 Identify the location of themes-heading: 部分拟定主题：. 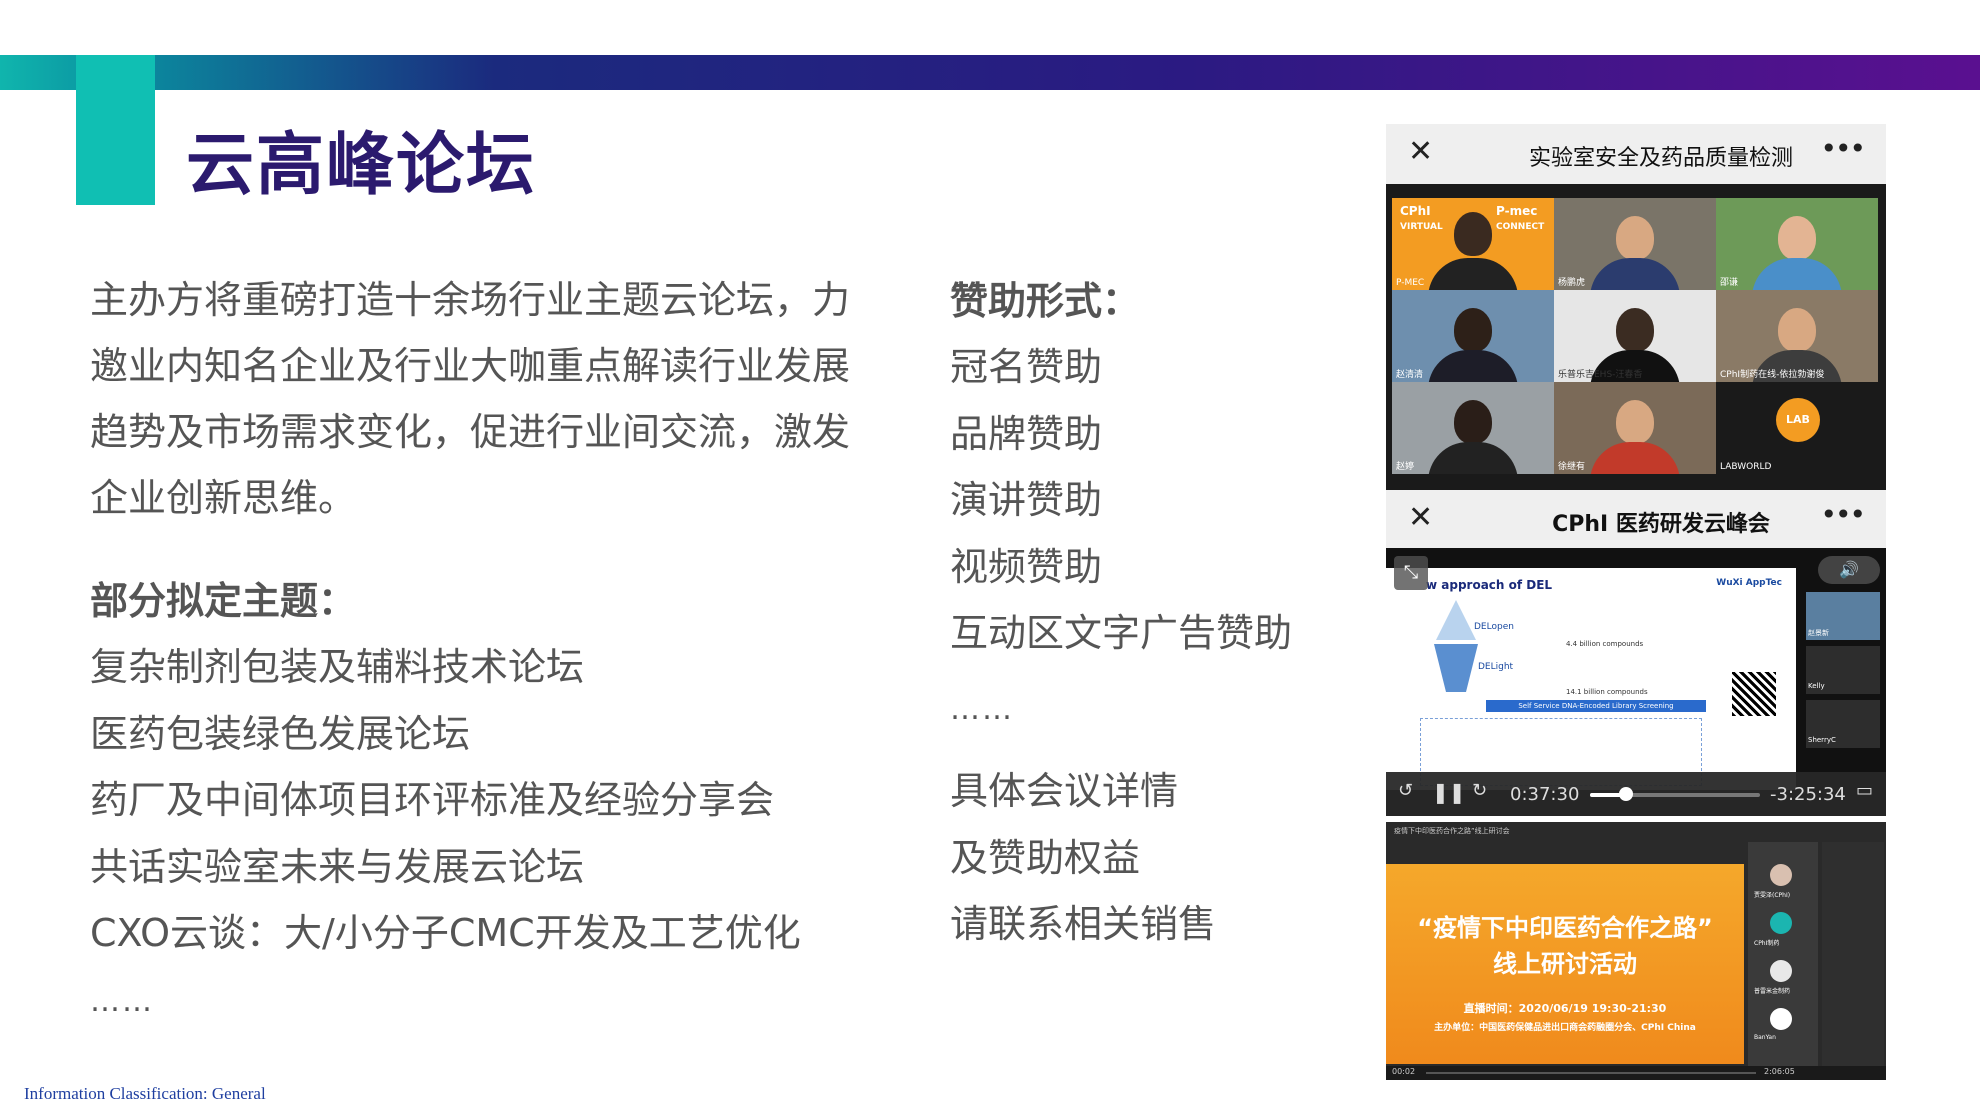
(223, 601).